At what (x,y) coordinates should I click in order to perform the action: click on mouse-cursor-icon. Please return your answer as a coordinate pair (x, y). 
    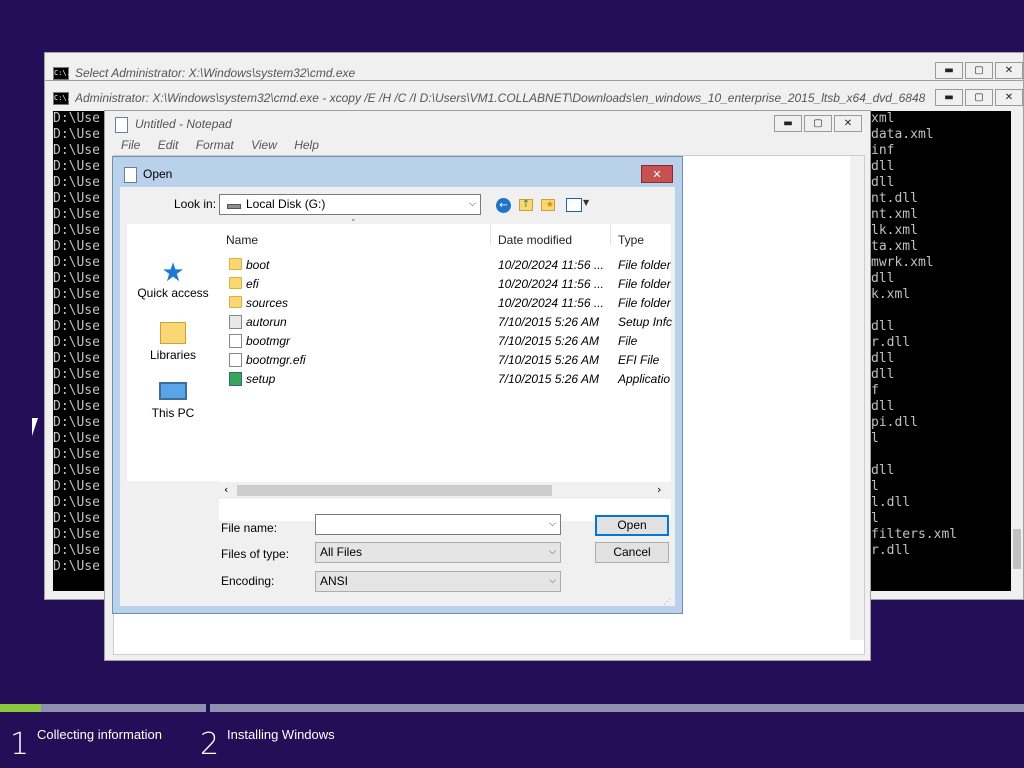
    Looking at the image, I should click on (35, 427).